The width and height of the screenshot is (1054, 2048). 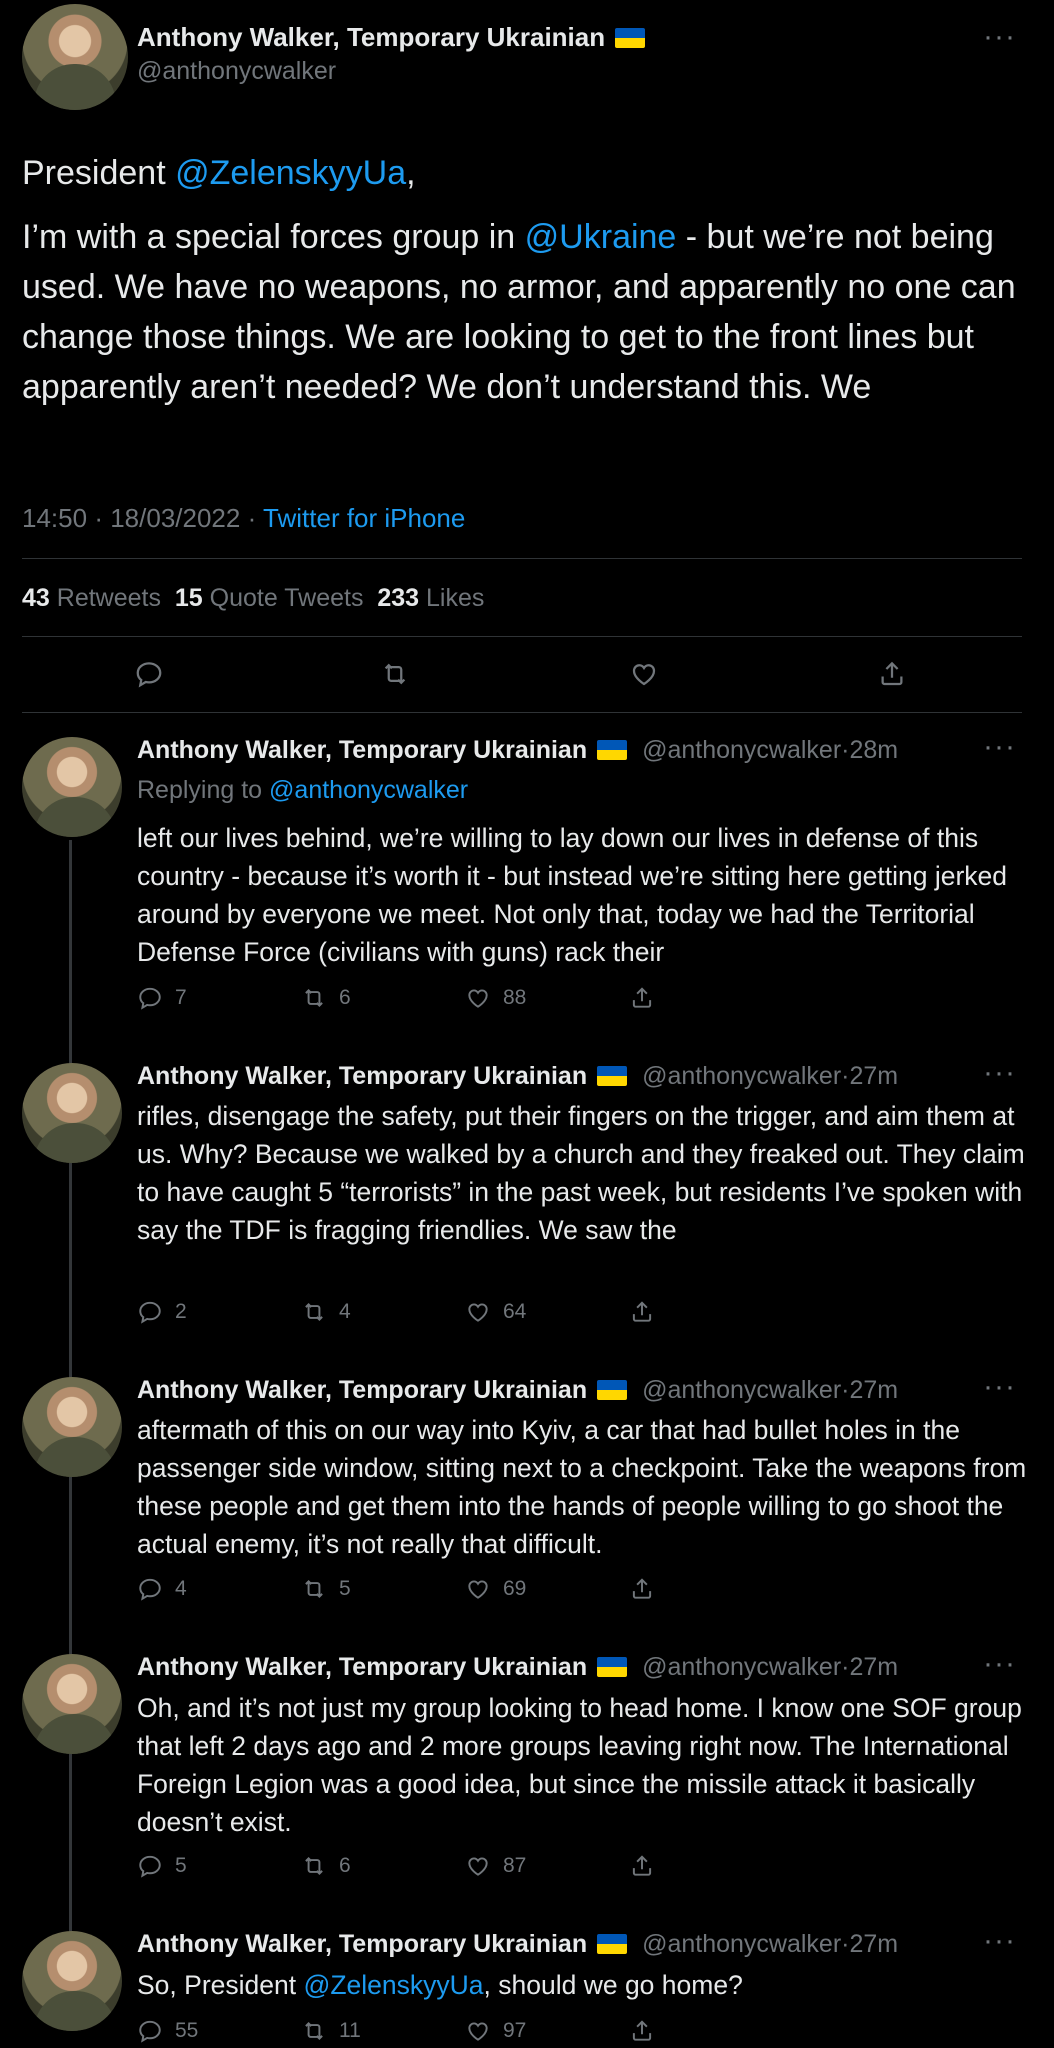 I want to click on like-button: 87, so click(x=495, y=1866).